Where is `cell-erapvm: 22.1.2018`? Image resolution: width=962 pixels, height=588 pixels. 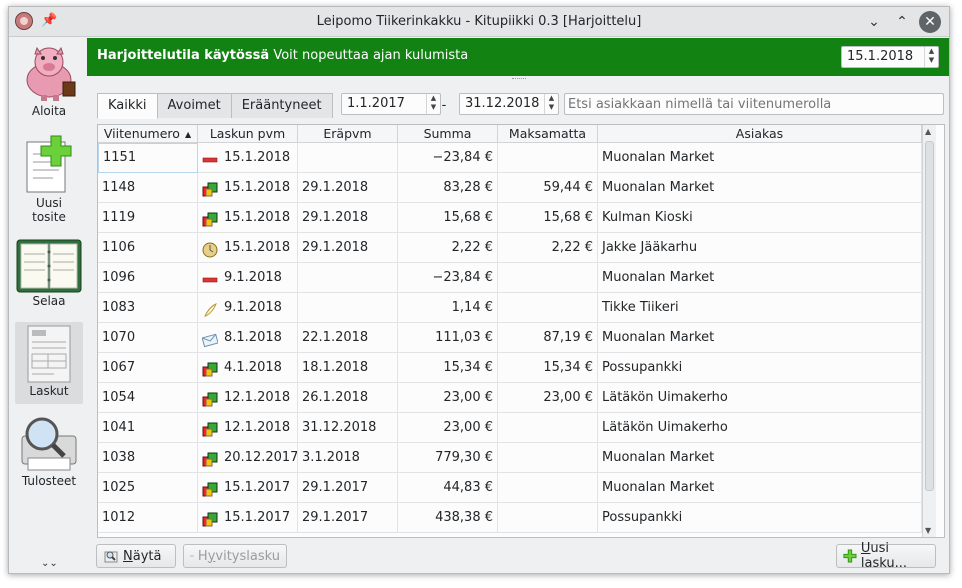 cell-erapvm: 22.1.2018 is located at coordinates (348, 338).